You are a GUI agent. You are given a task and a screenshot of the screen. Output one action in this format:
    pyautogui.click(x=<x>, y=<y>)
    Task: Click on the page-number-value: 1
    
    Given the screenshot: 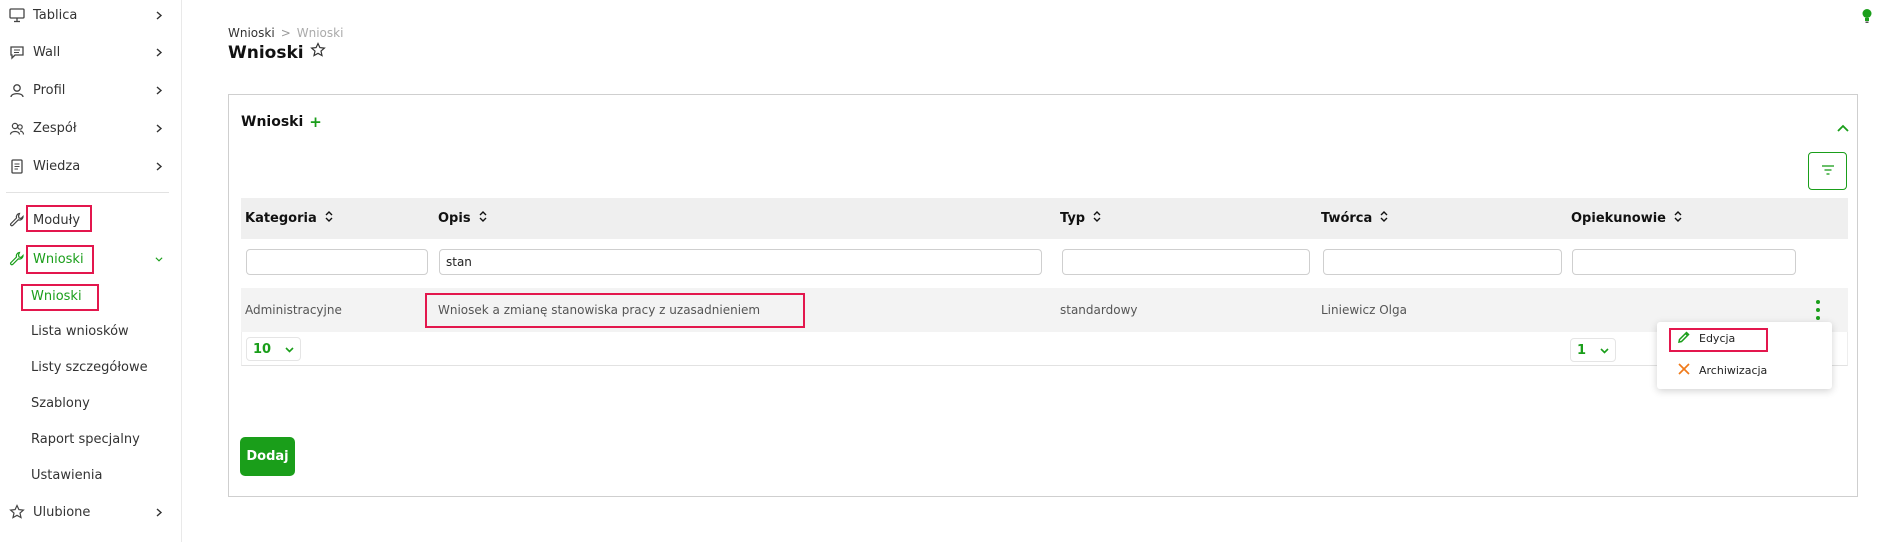 What is the action you would take?
    pyautogui.click(x=1582, y=350)
    